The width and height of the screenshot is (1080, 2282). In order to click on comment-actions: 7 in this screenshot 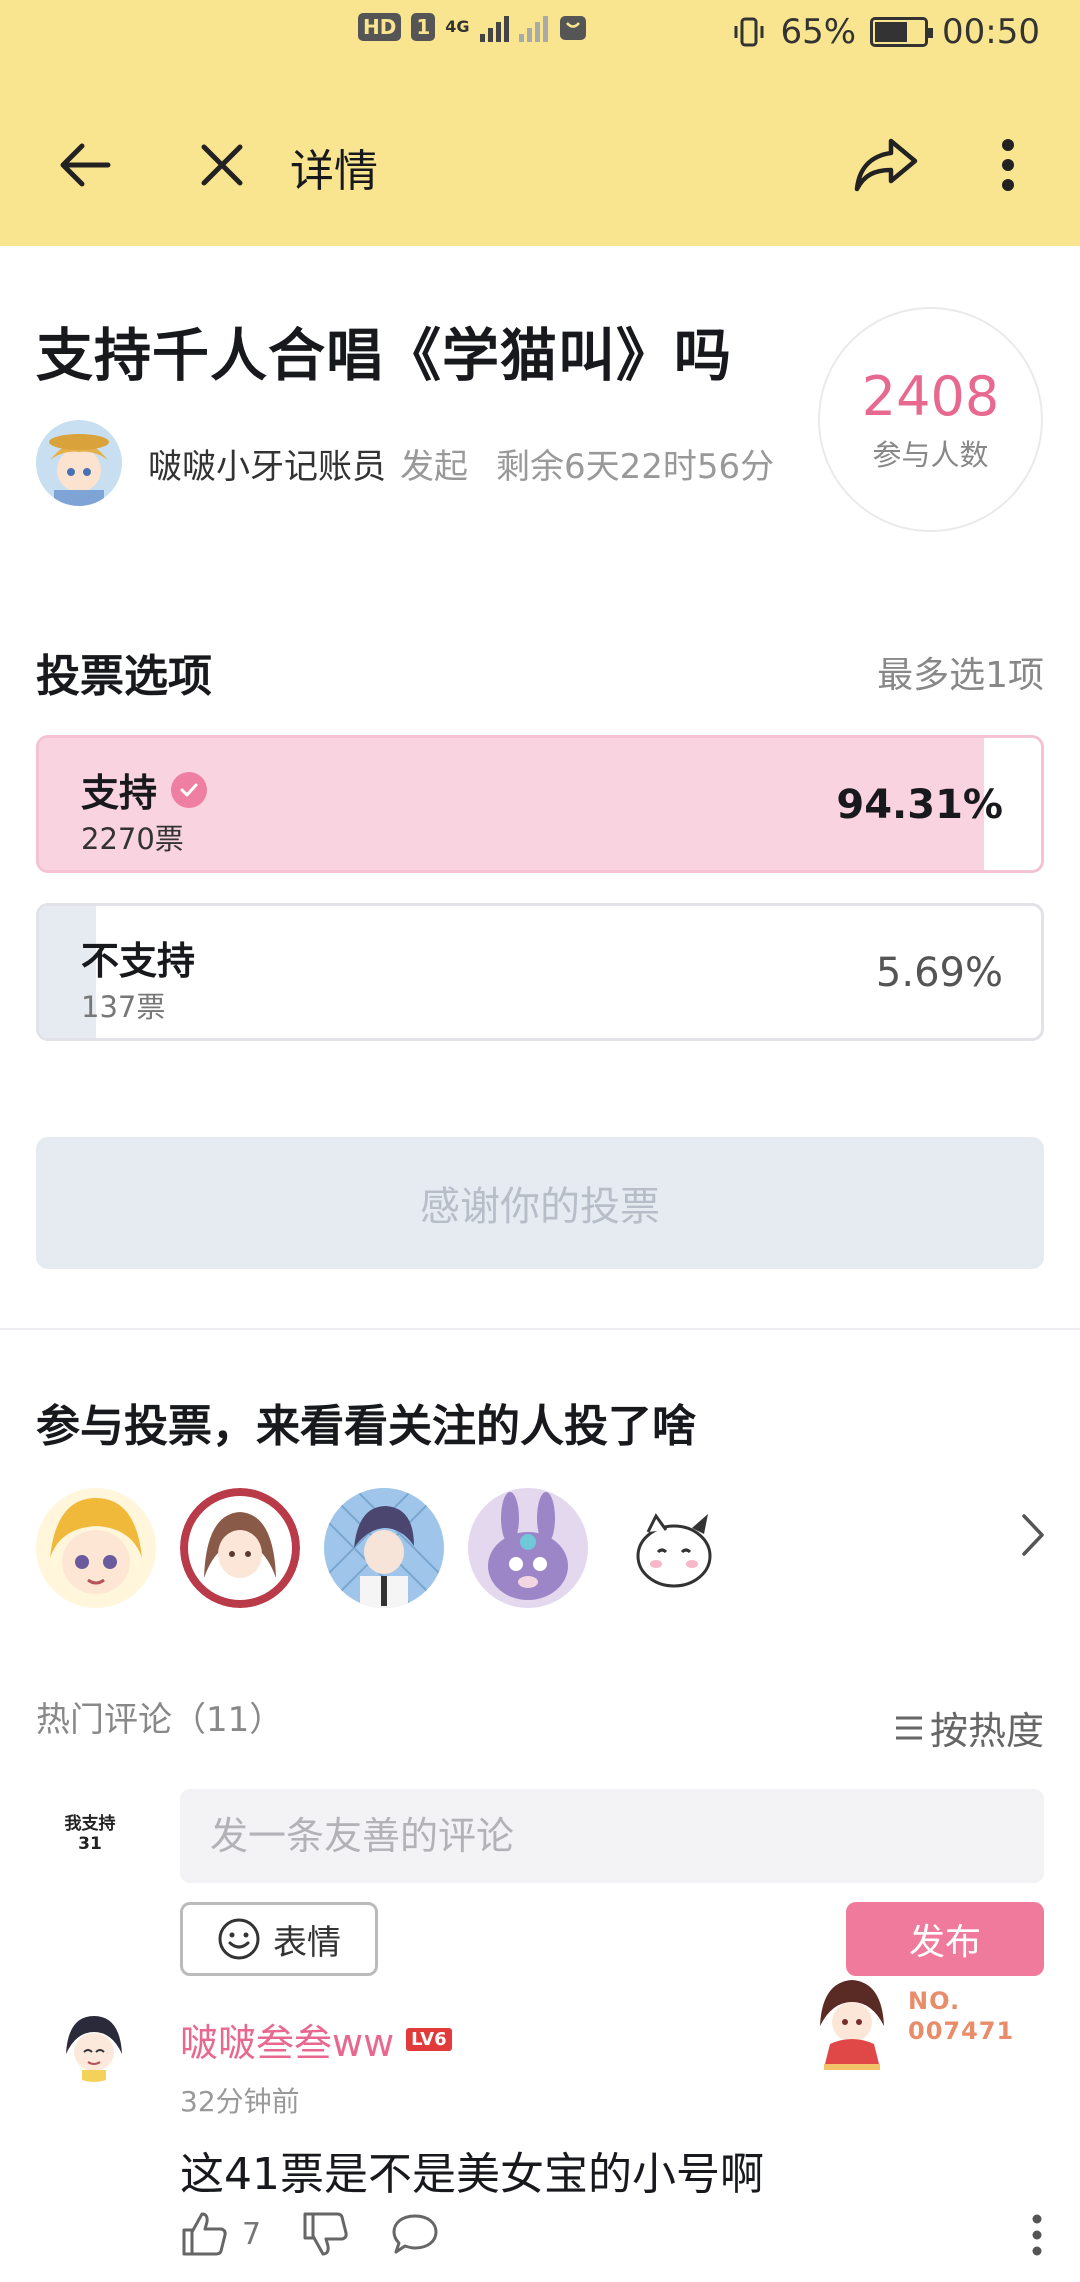, I will do `click(329, 2234)`.